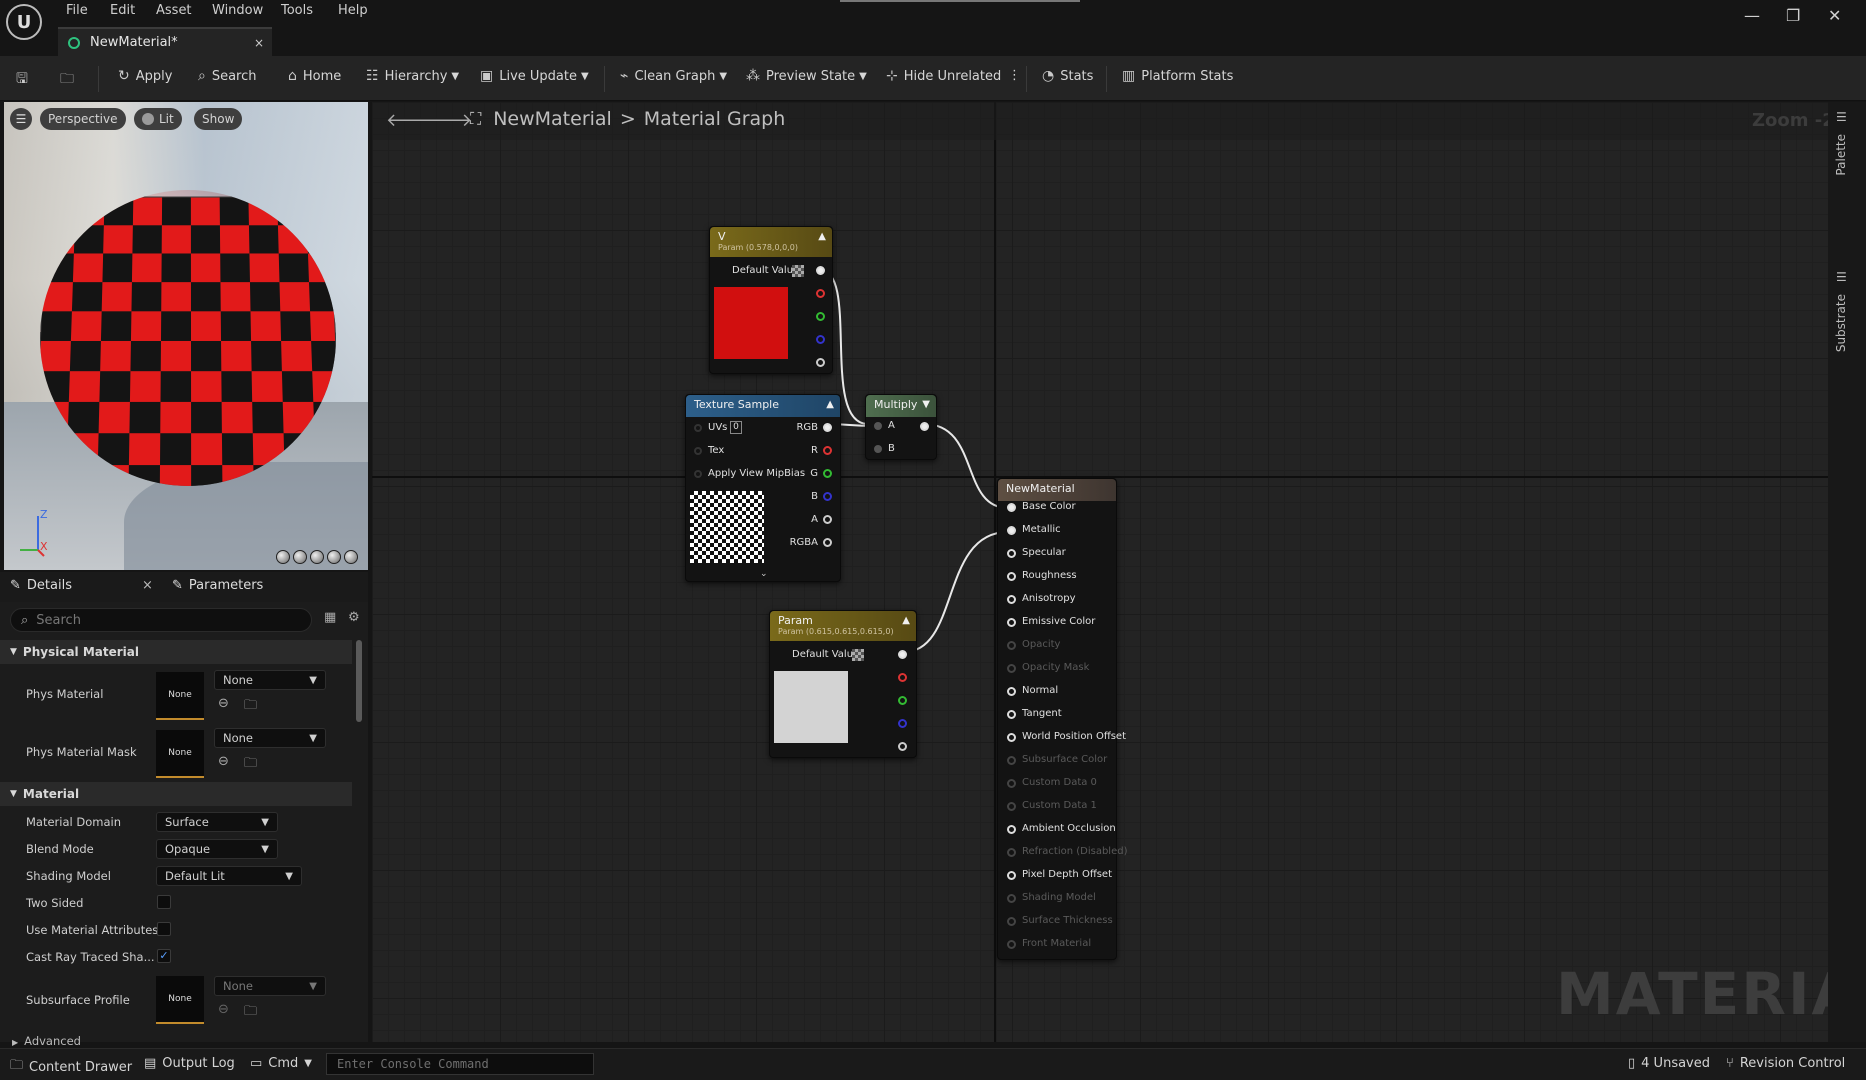 This screenshot has height=1080, width=1866. What do you see at coordinates (351, 557) in the screenshot?
I see `teapot-icon` at bounding box center [351, 557].